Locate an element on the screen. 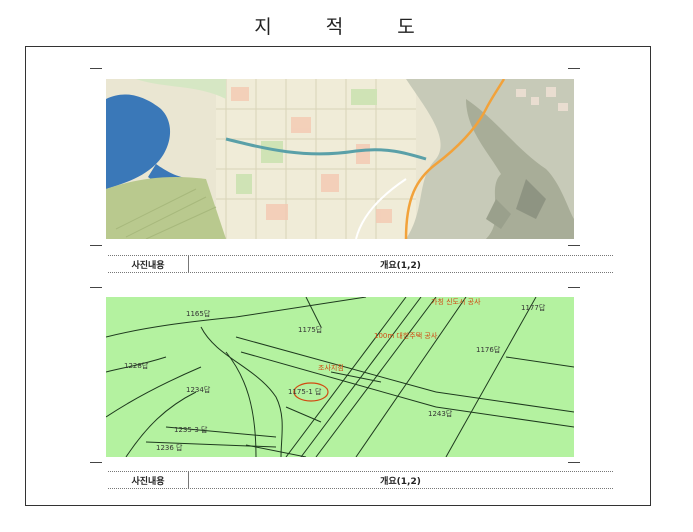 Image resolution: width=693 pixels, height=532 pixels. parcel-label: 1234답 is located at coordinates (198, 390).